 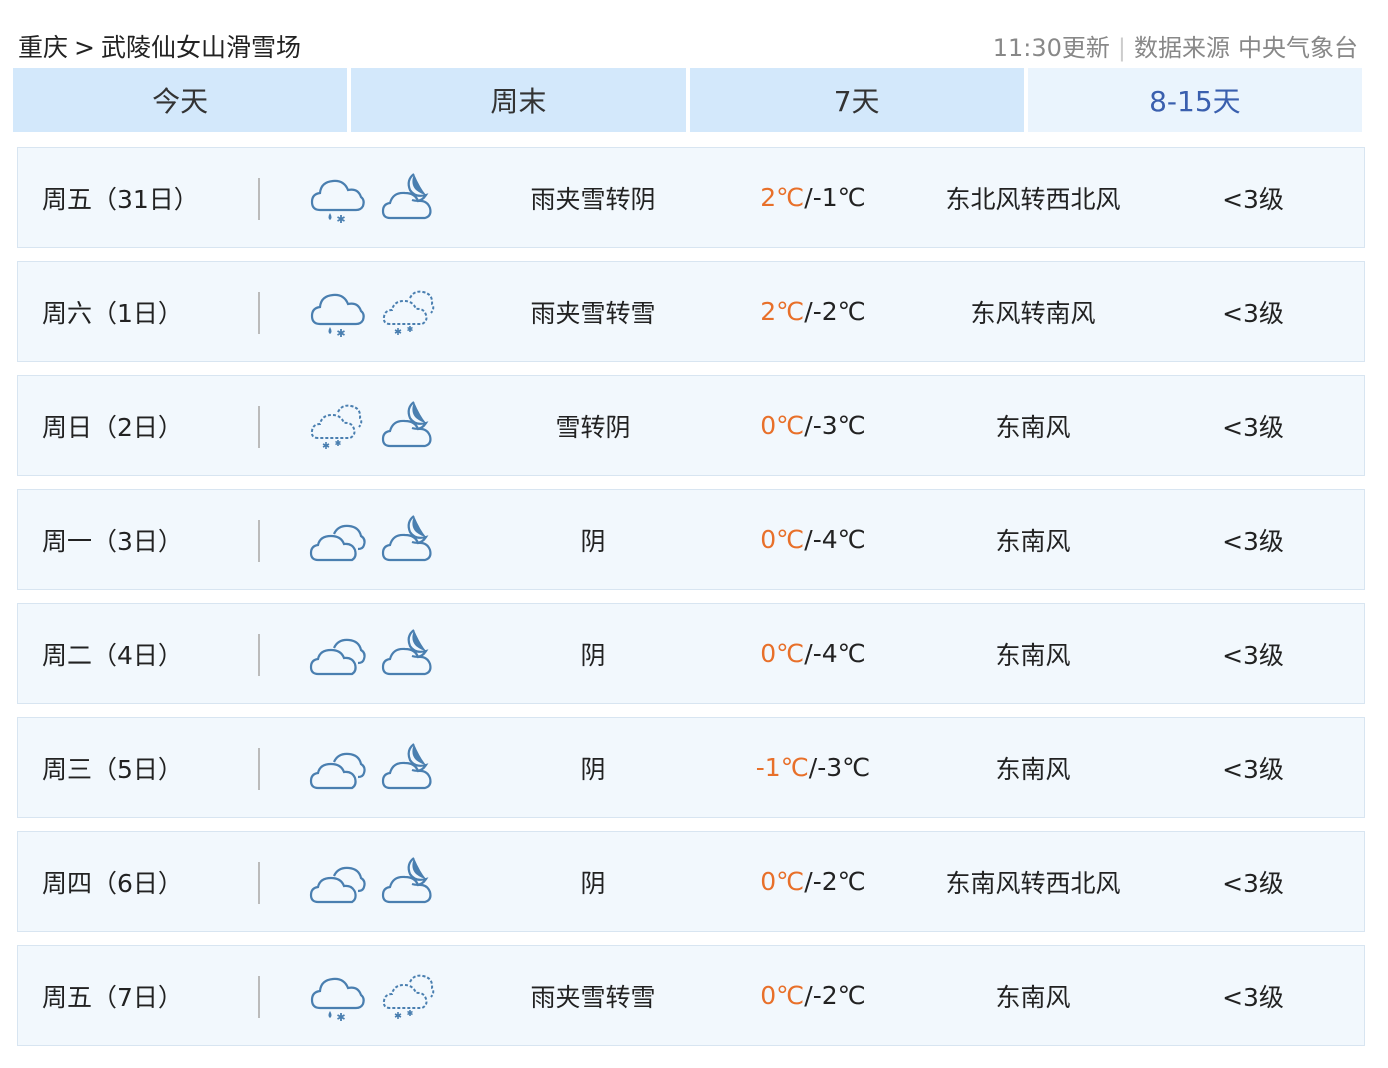 What do you see at coordinates (112, 655) in the screenshot?
I see `day-label: 周二（4日）` at bounding box center [112, 655].